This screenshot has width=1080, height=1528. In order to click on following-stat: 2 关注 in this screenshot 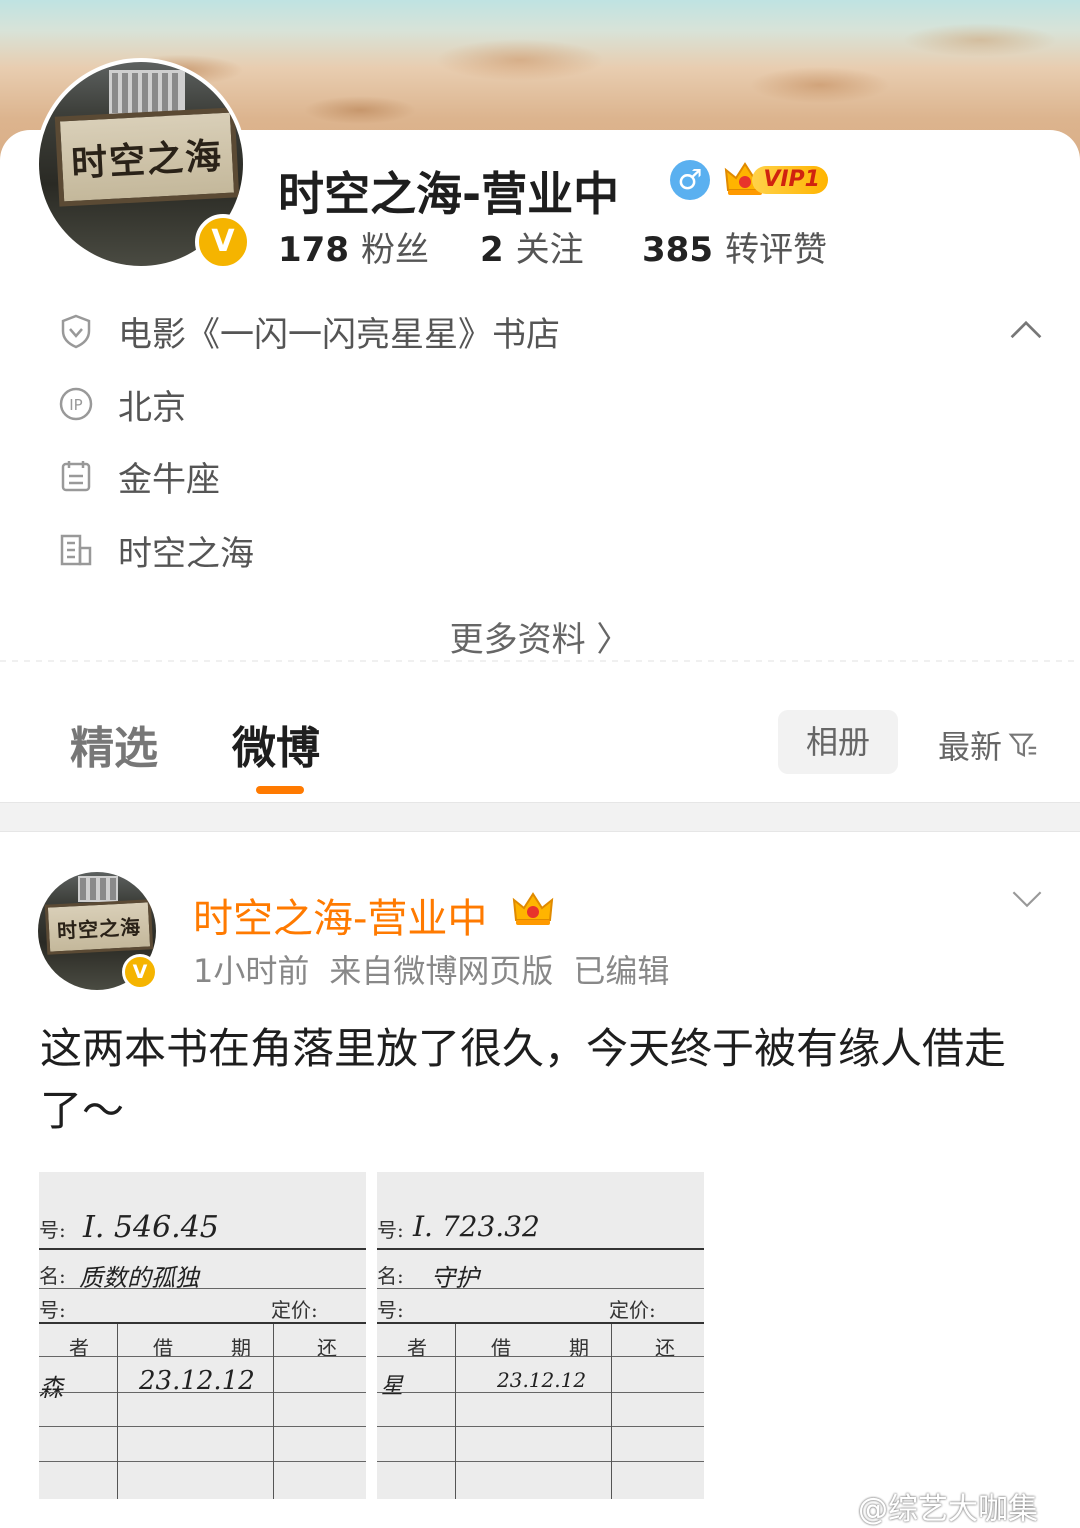, I will do `click(532, 246)`.